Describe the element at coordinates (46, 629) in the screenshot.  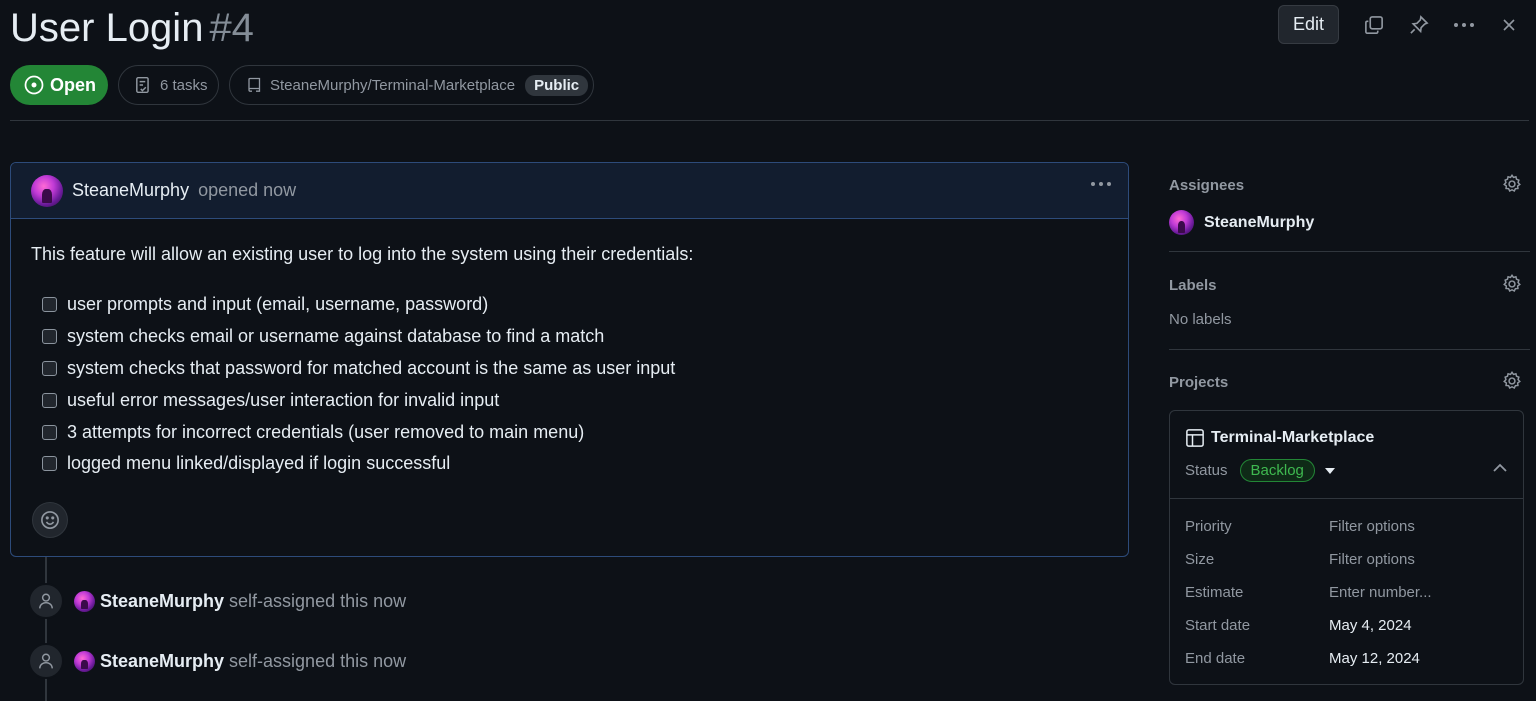
I see `timeline-line` at that location.